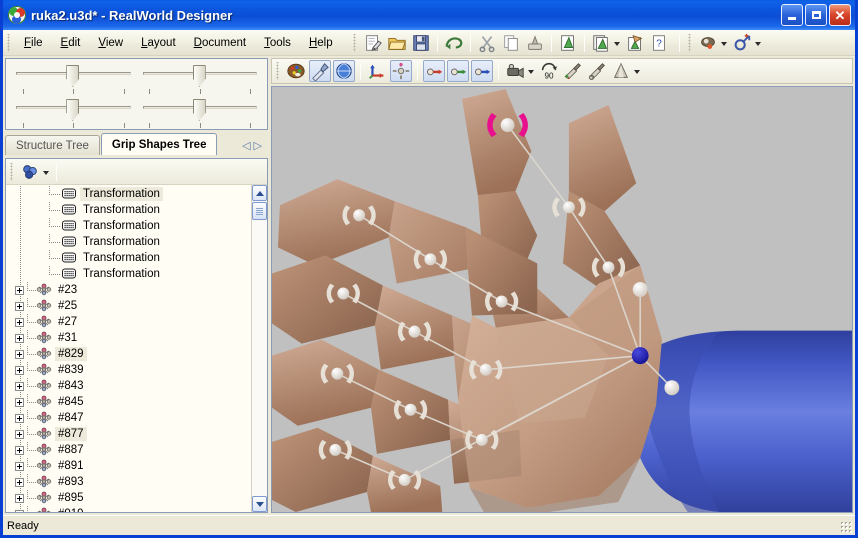 The height and width of the screenshot is (538, 858). Describe the element at coordinates (434, 71) in the screenshot. I see `axis-x-icon` at that location.